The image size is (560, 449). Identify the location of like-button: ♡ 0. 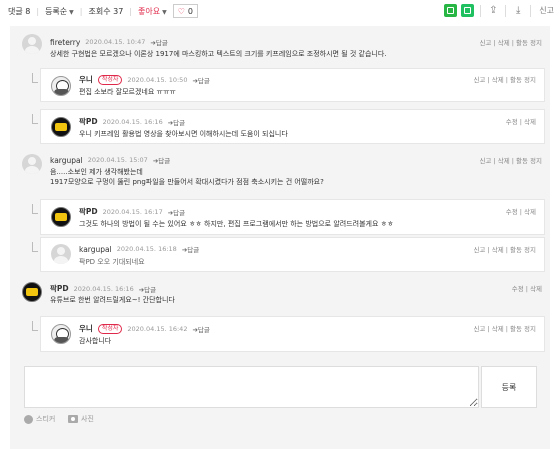
(185, 11).